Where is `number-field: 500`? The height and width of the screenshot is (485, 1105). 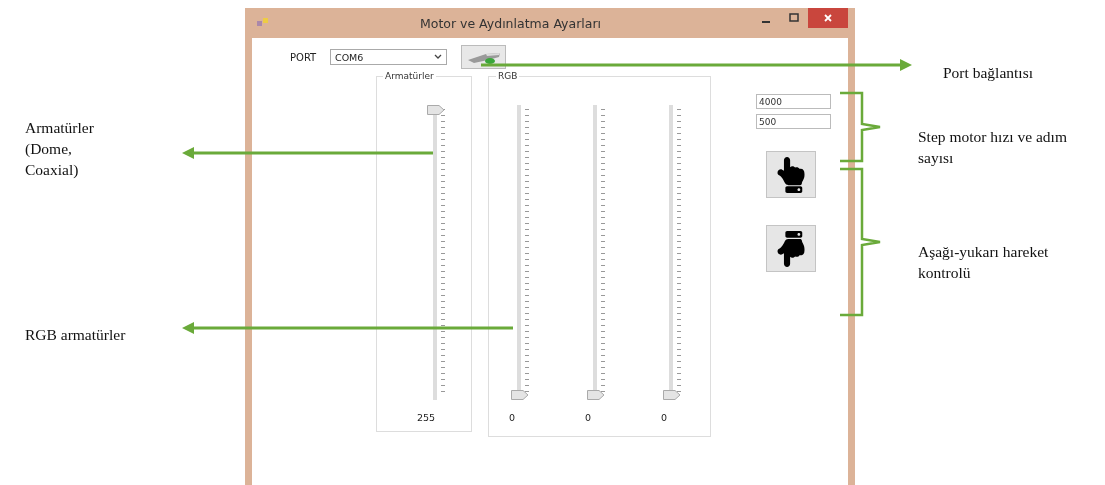
number-field: 500 is located at coordinates (793, 121).